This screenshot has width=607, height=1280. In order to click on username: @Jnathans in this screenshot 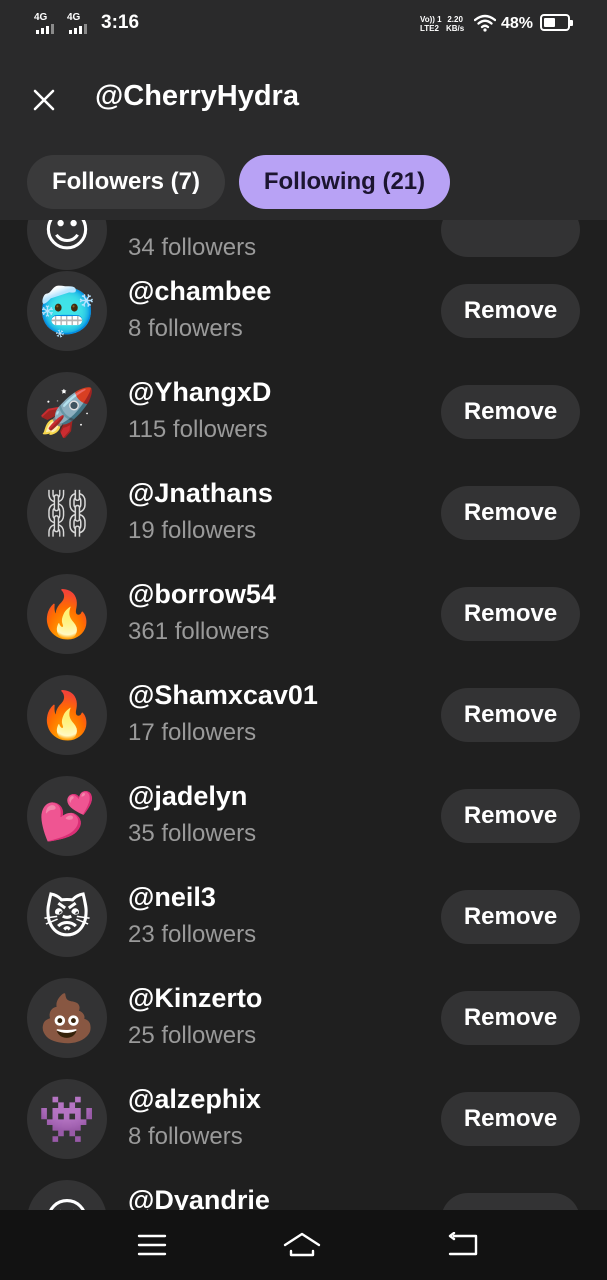, I will do `click(200, 493)`.